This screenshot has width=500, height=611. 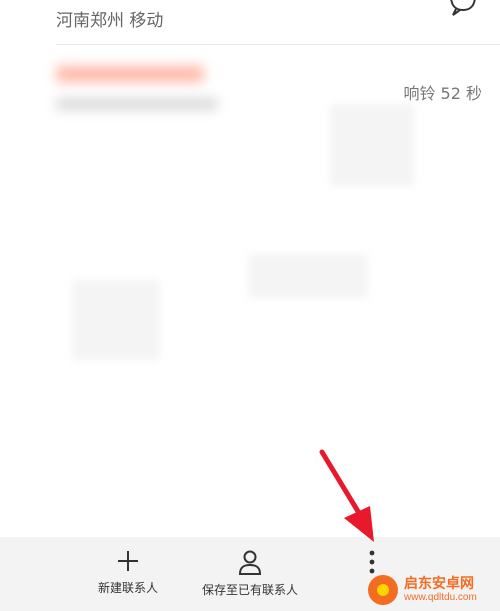 What do you see at coordinates (278, 44) in the screenshot?
I see `divider` at bounding box center [278, 44].